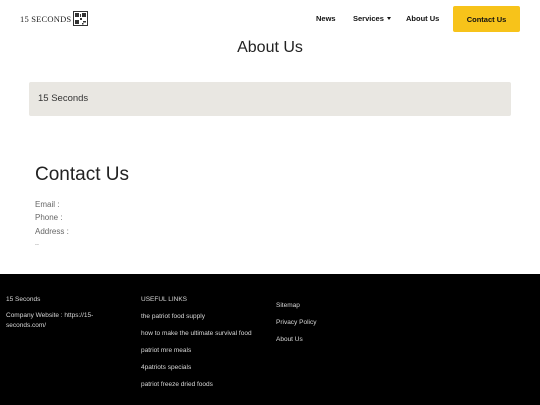  What do you see at coordinates (336, 339) in the screenshot?
I see `footer-link-about-us: About Us` at bounding box center [336, 339].